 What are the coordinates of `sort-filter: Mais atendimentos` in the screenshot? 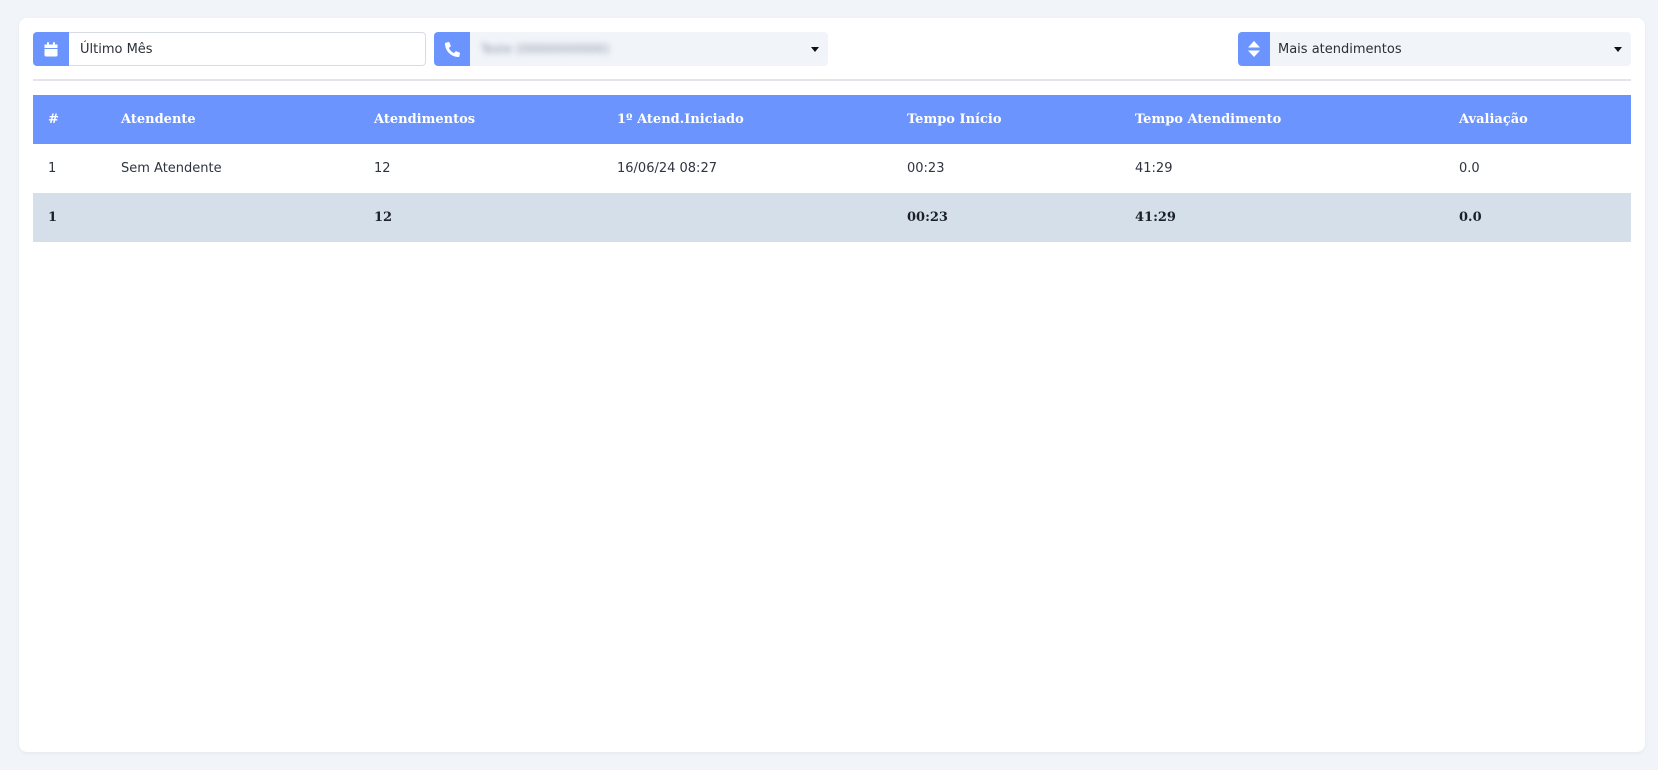 It's located at (1434, 49).